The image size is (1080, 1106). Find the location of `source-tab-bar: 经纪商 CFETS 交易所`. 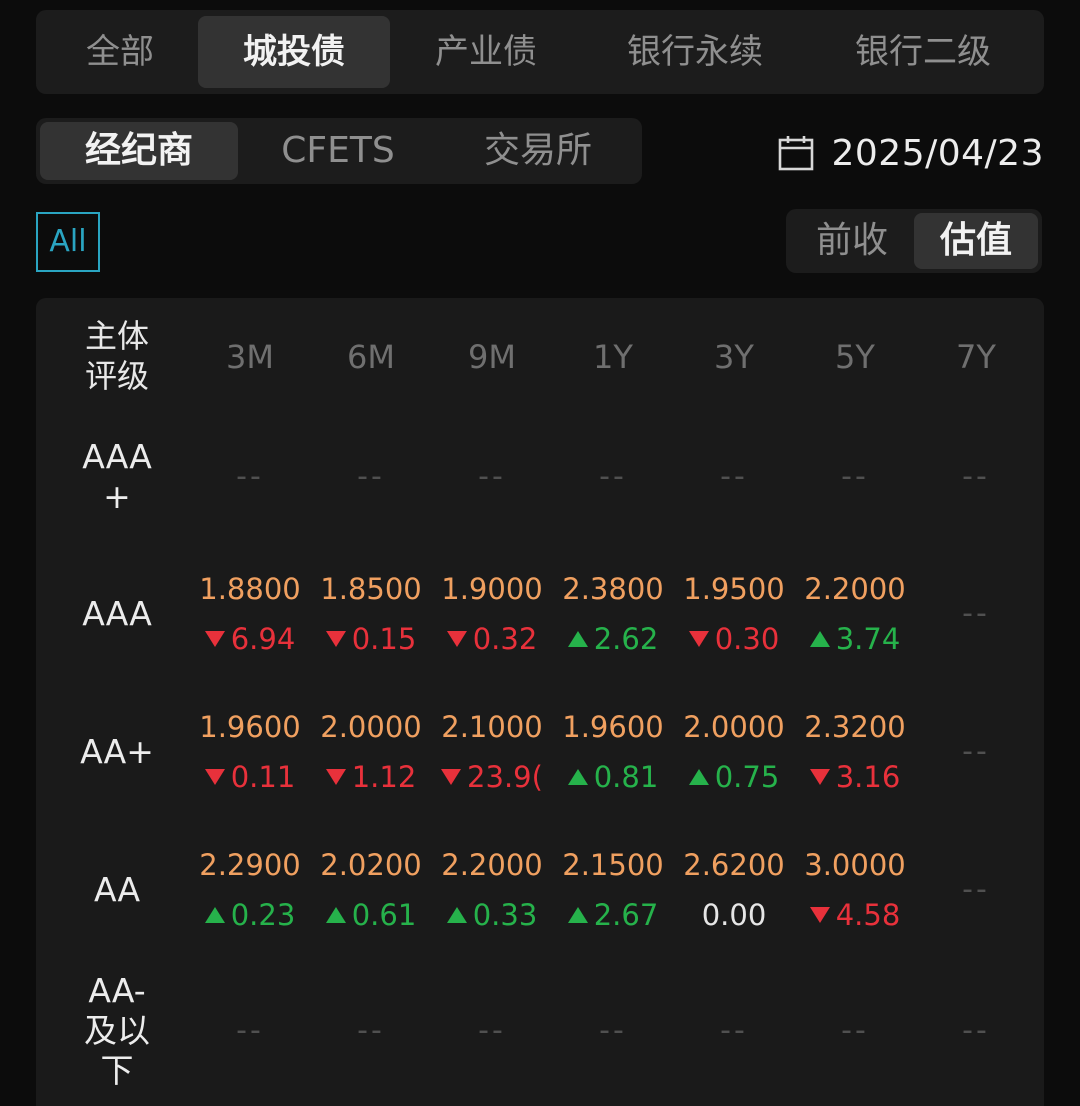

source-tab-bar: 经纪商 CFETS 交易所 is located at coordinates (339, 151).